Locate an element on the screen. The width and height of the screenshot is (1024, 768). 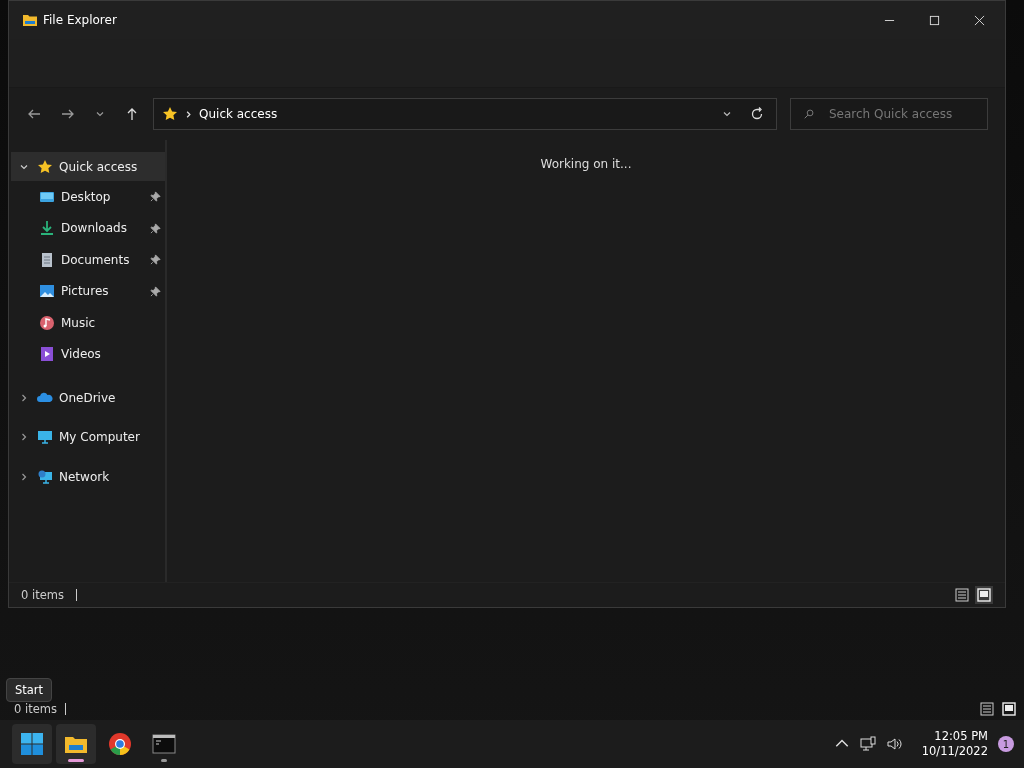
folder-icon is located at coordinates (30, 20).